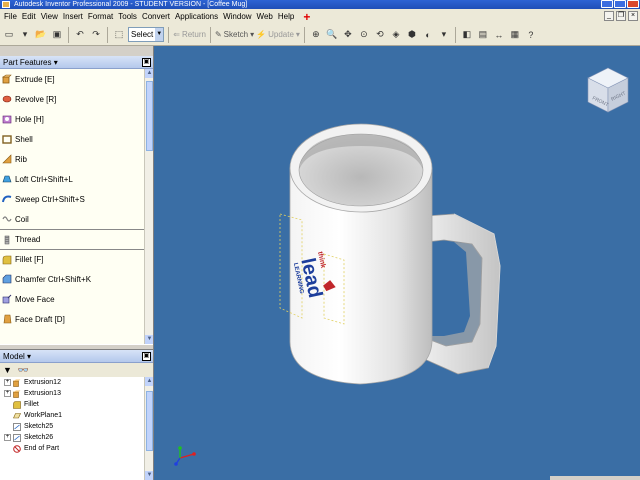  What do you see at coordinates (348, 35) in the screenshot?
I see `pan-icon: ✥` at bounding box center [348, 35].